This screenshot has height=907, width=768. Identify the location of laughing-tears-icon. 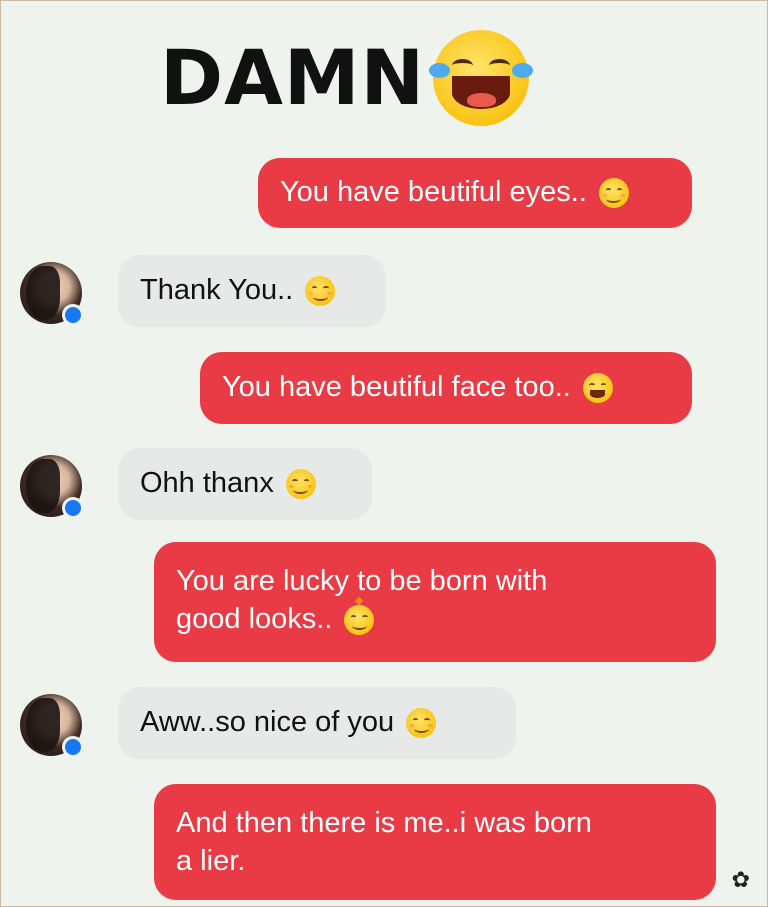
(481, 78).